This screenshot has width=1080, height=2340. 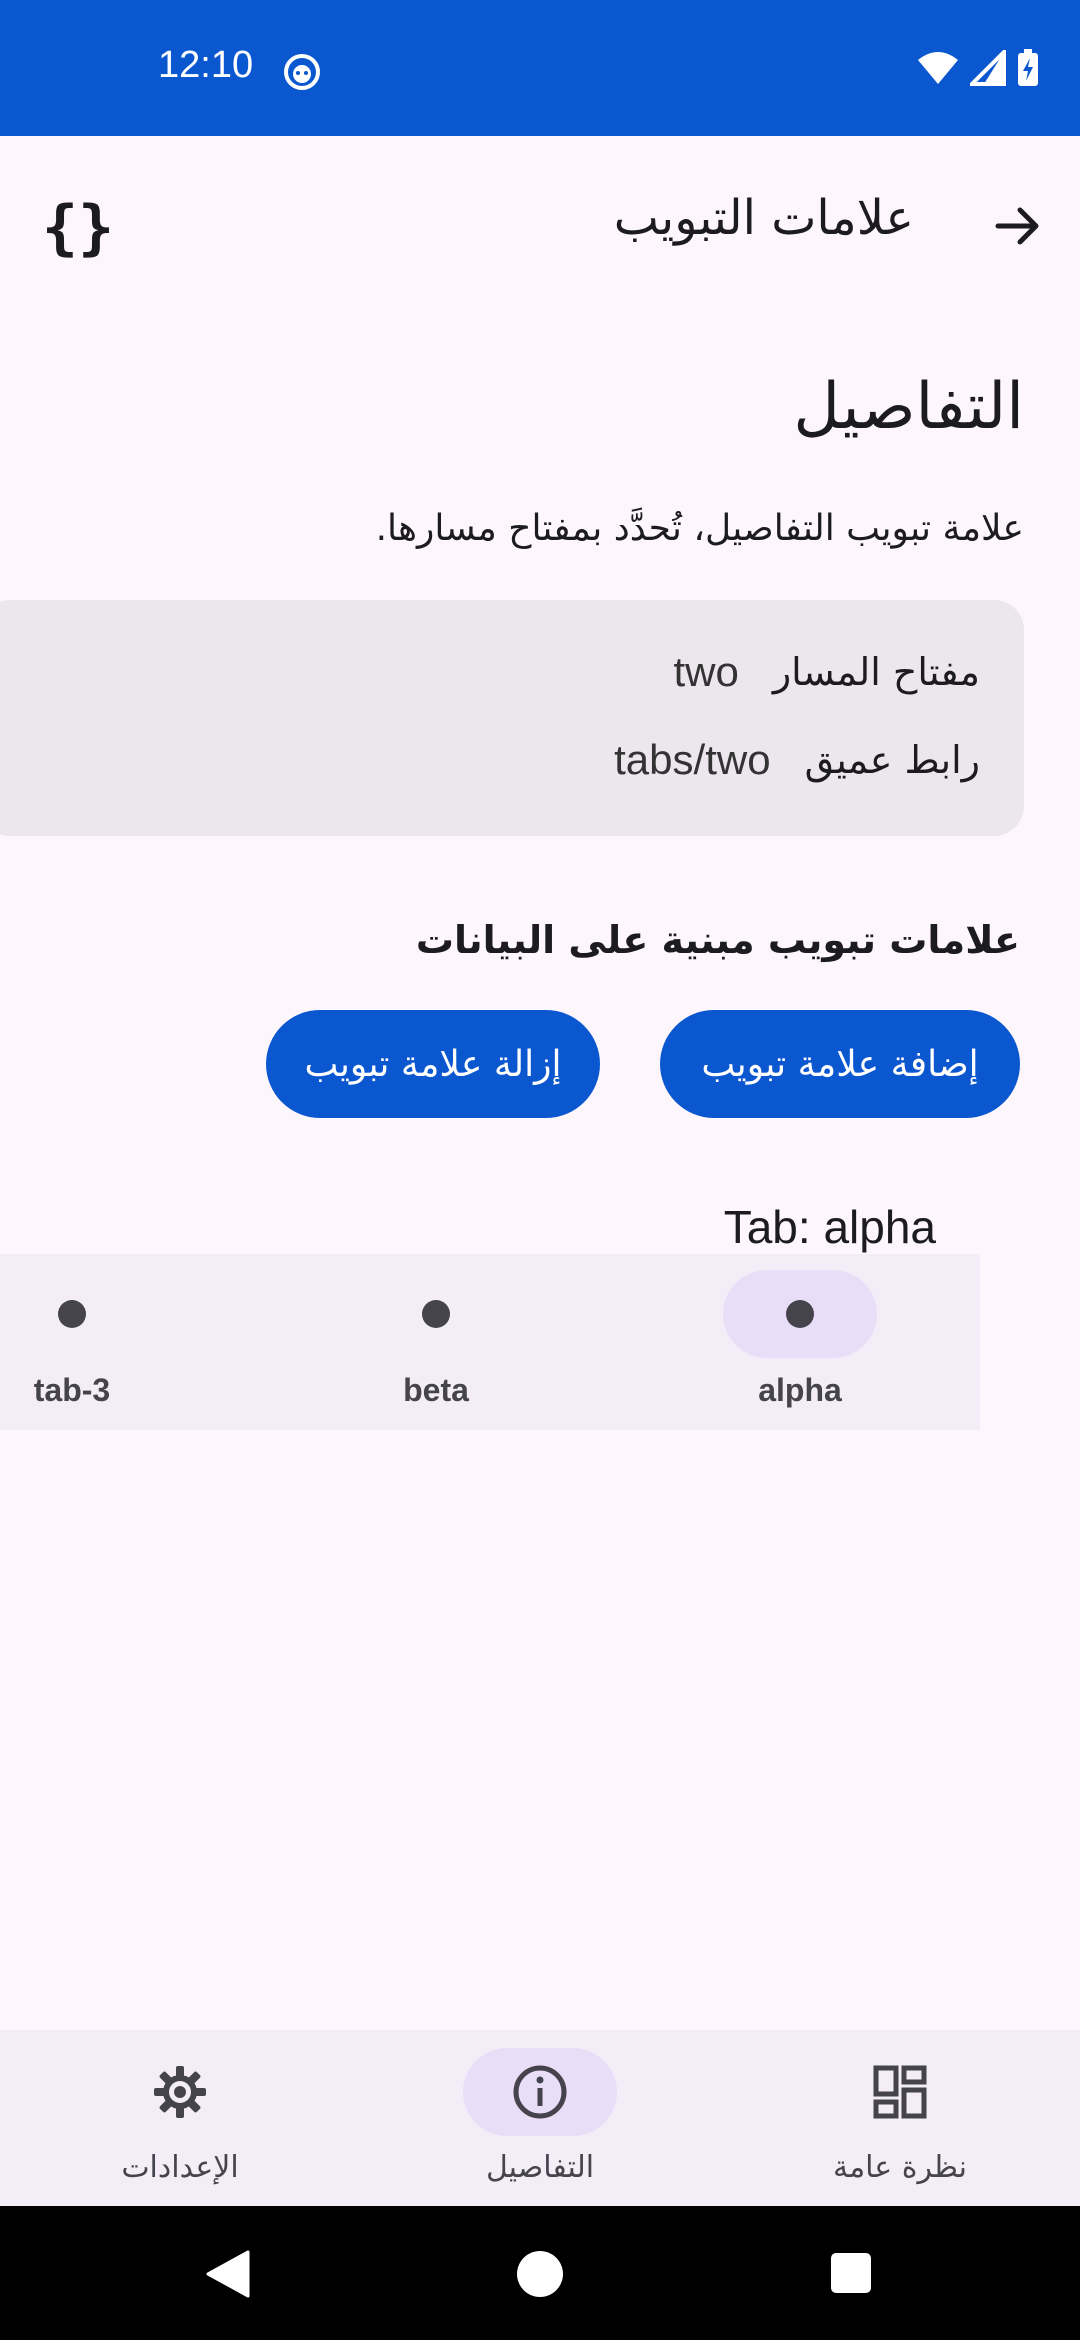 What do you see at coordinates (876, 672) in the screenshot?
I see `route-key-label: مفتاح المسار` at bounding box center [876, 672].